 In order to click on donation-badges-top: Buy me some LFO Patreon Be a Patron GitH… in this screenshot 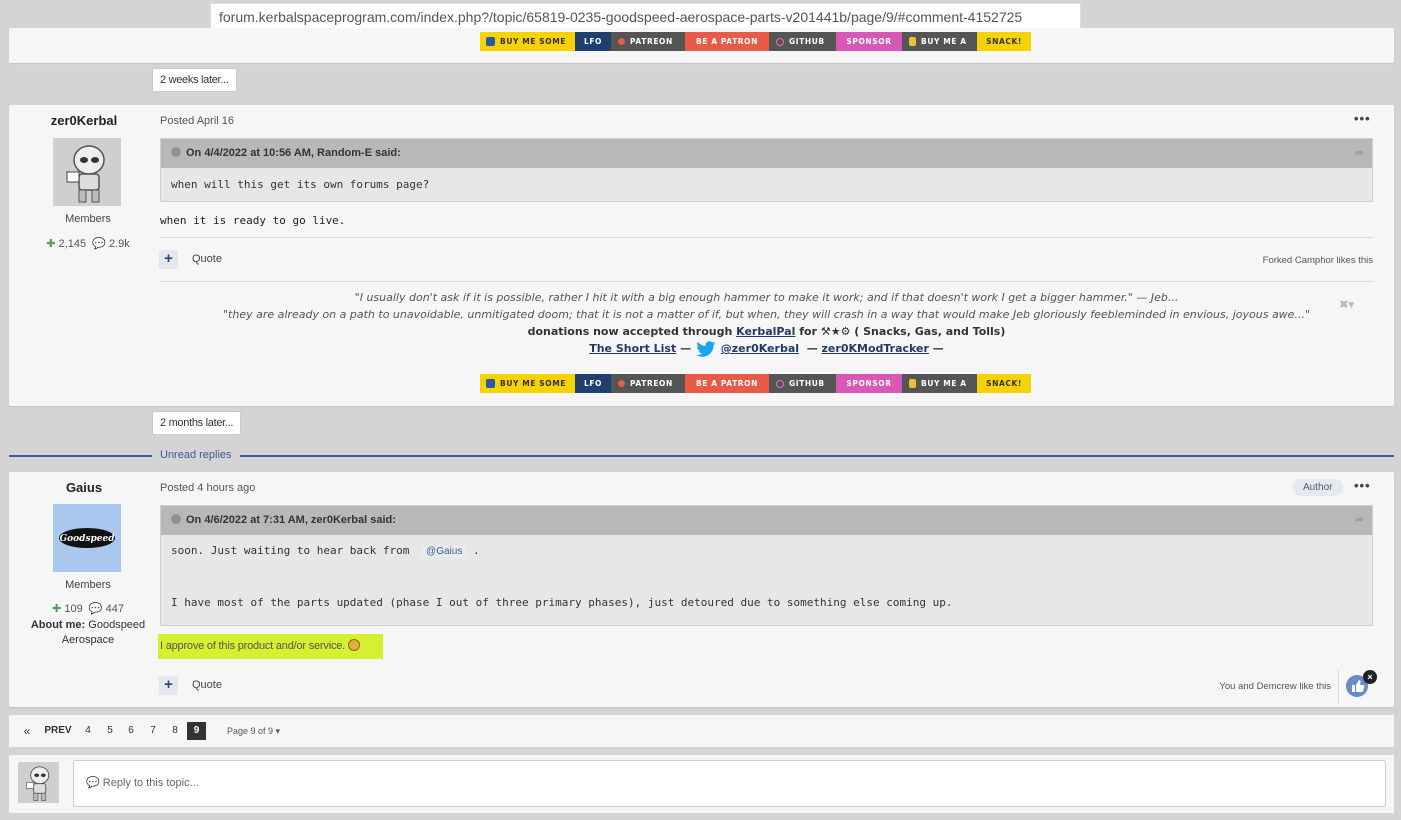, I will do `click(755, 41)`.